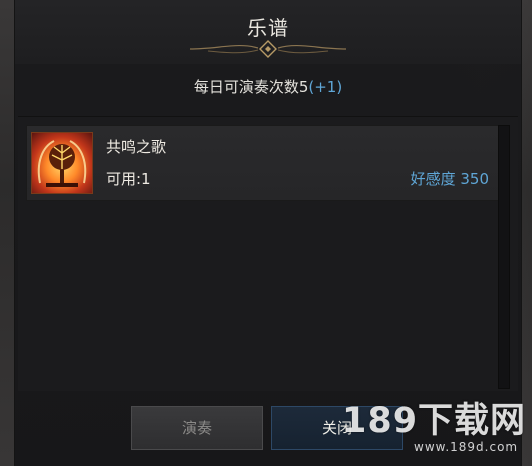  I want to click on watermark-logo-text: 189下载网, so click(434, 421).